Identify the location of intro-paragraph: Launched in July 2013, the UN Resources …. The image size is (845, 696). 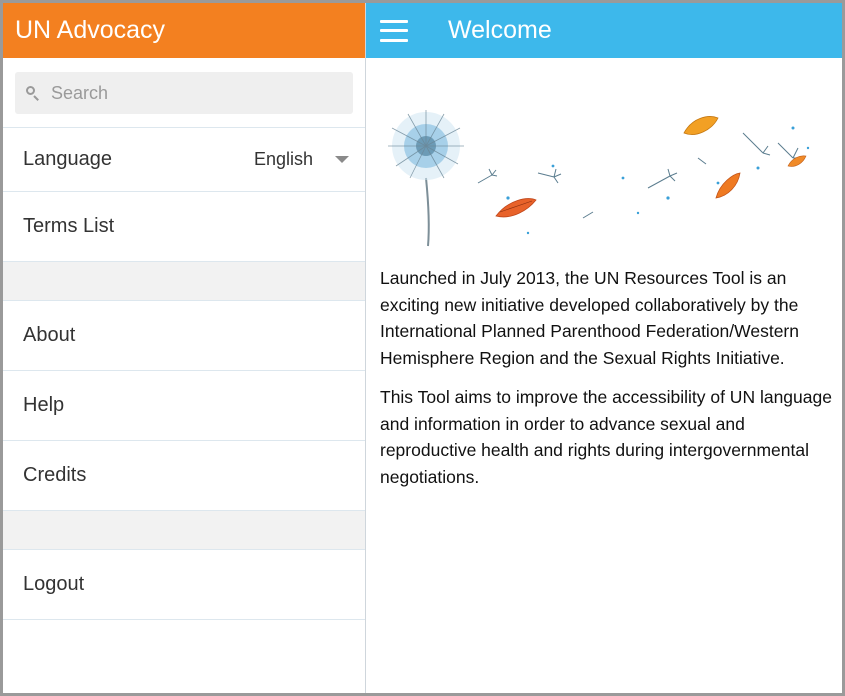
(589, 318).